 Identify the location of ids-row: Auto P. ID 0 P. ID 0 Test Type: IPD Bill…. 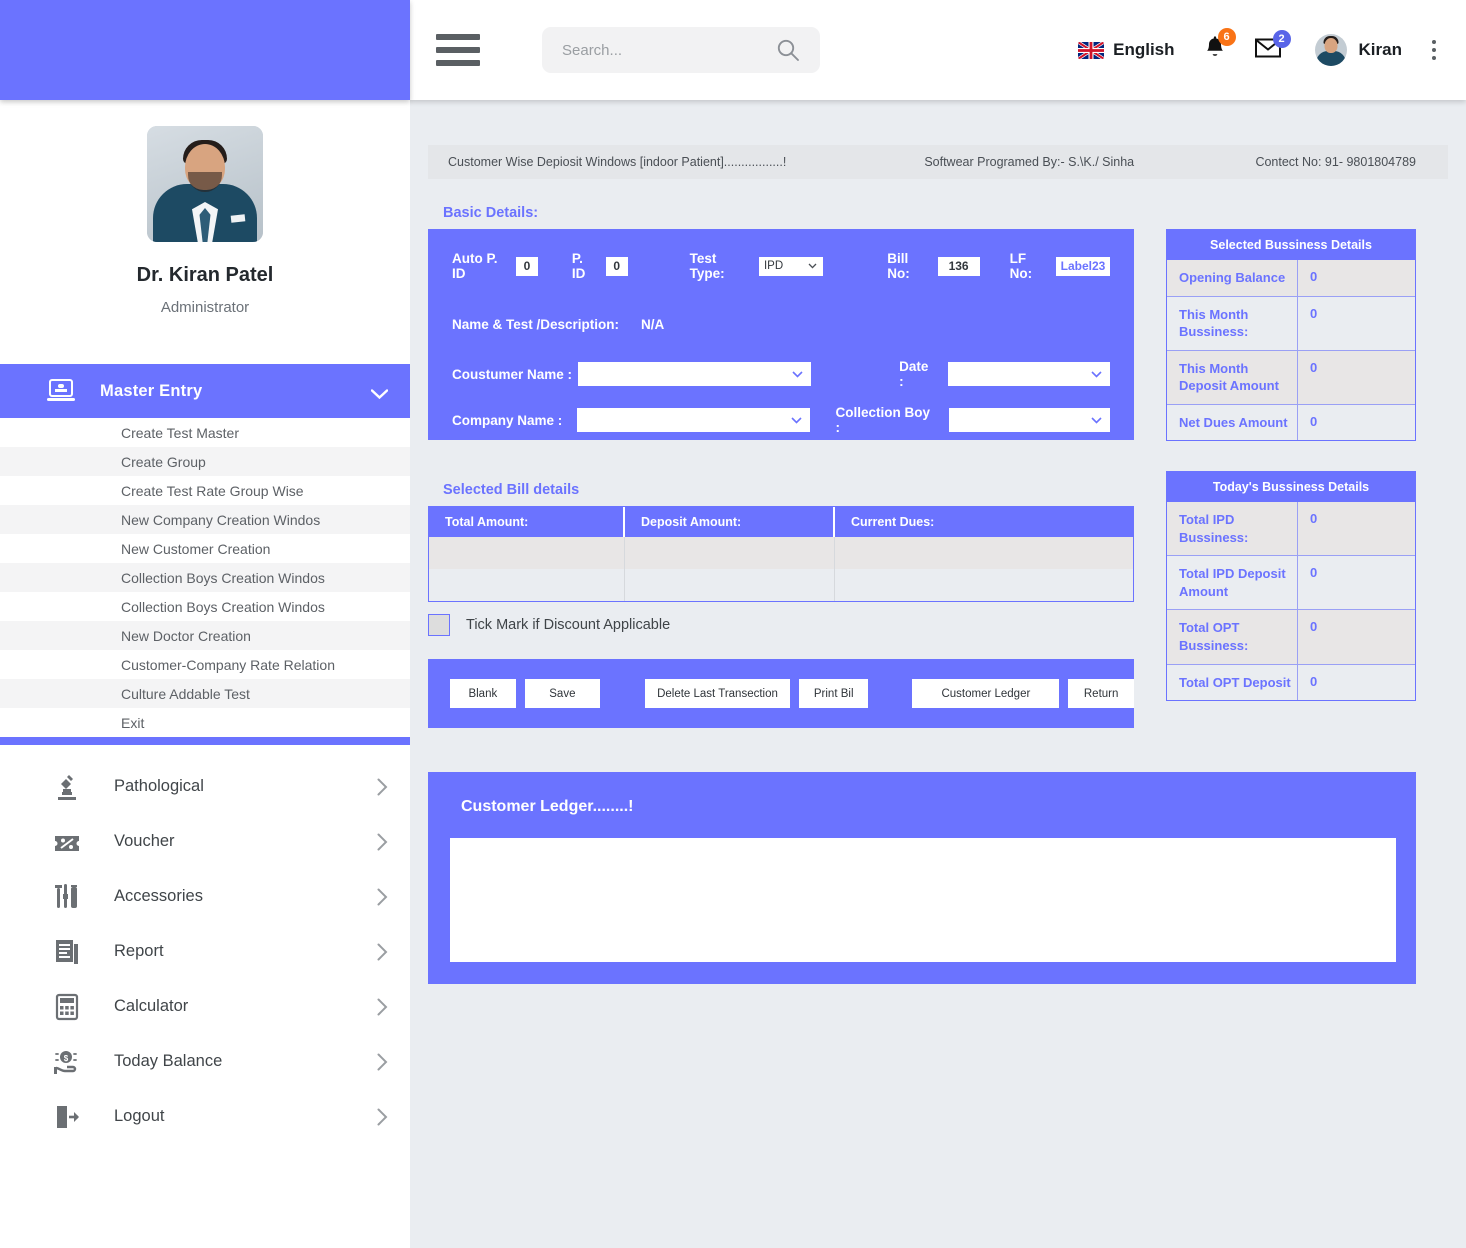
(781, 266).